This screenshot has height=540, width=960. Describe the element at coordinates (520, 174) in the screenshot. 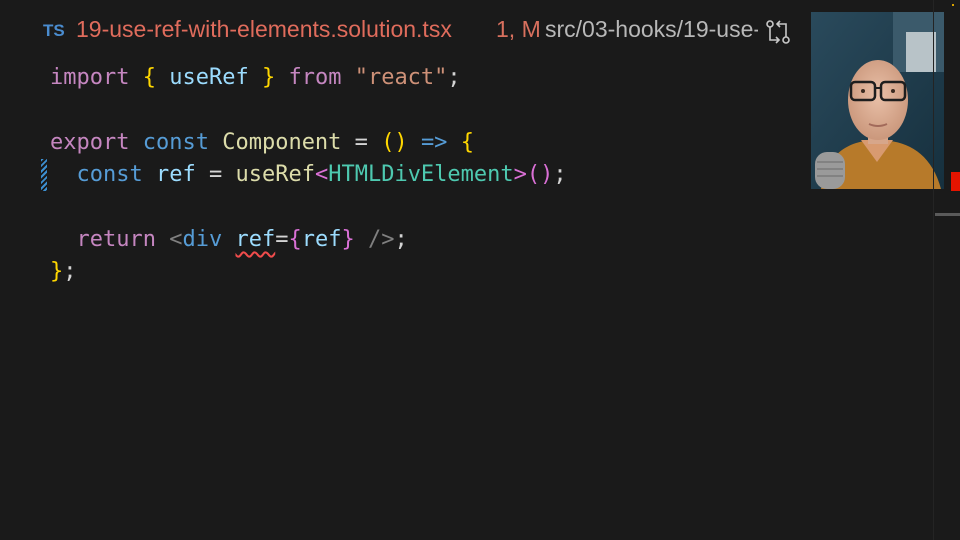

I see `token: >` at that location.